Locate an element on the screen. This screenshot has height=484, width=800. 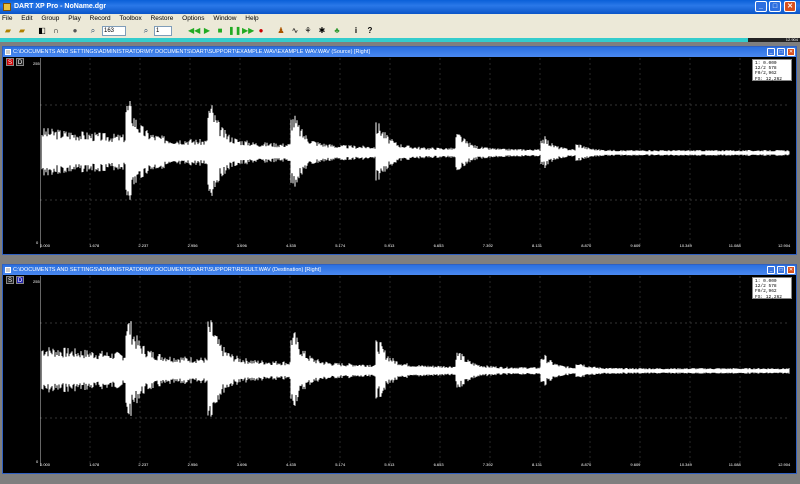
x-tick-label: 4.435 is located at coordinates (291, 464).